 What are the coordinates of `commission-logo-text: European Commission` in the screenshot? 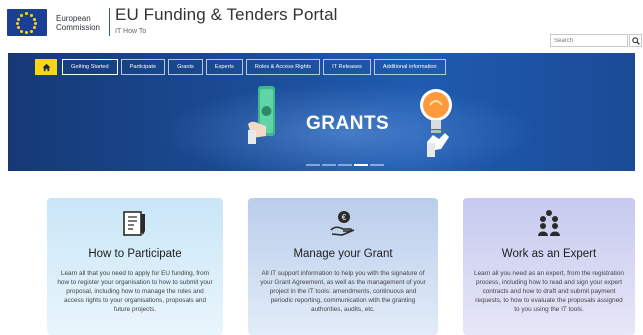 It's located at (78, 23).